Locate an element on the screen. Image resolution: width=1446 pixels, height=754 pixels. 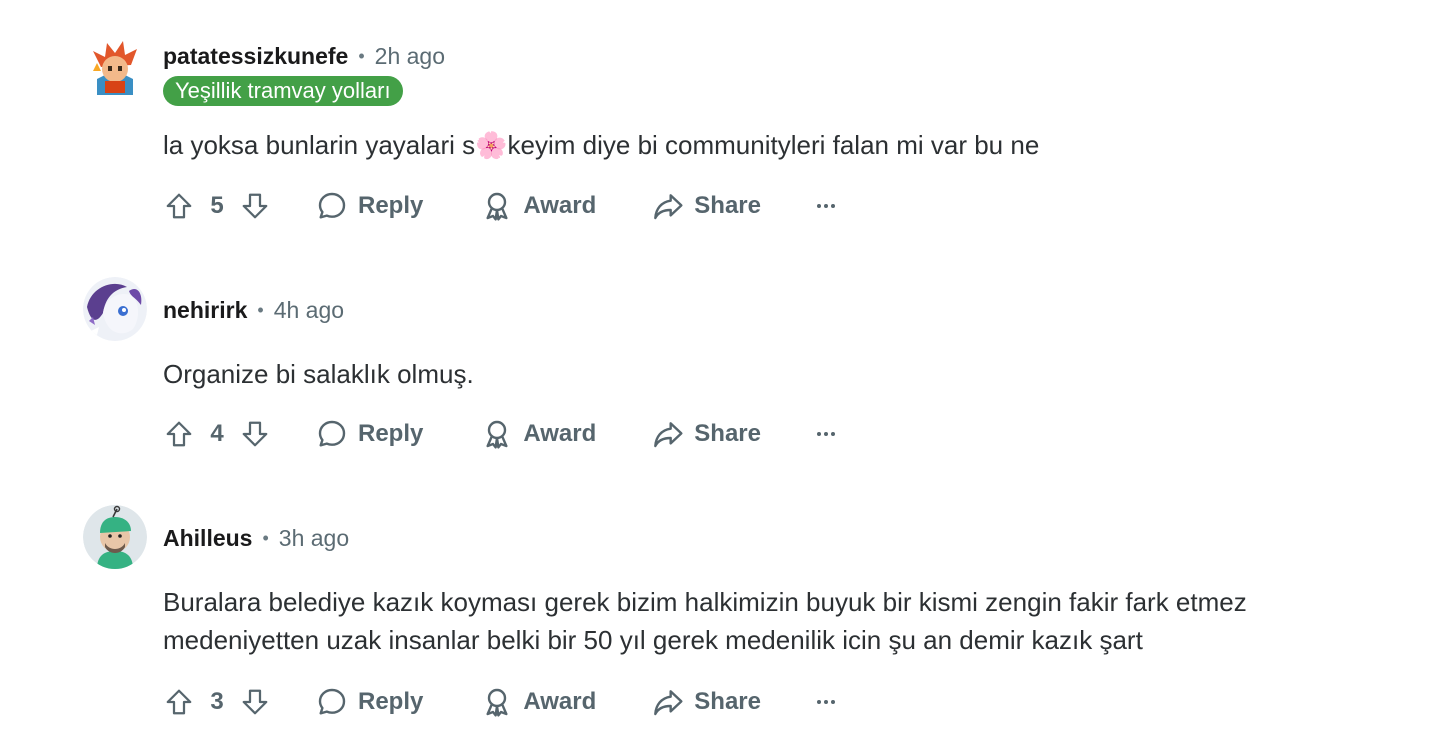
user-flair: Yeşillik tramvay yolları is located at coordinates (283, 91).